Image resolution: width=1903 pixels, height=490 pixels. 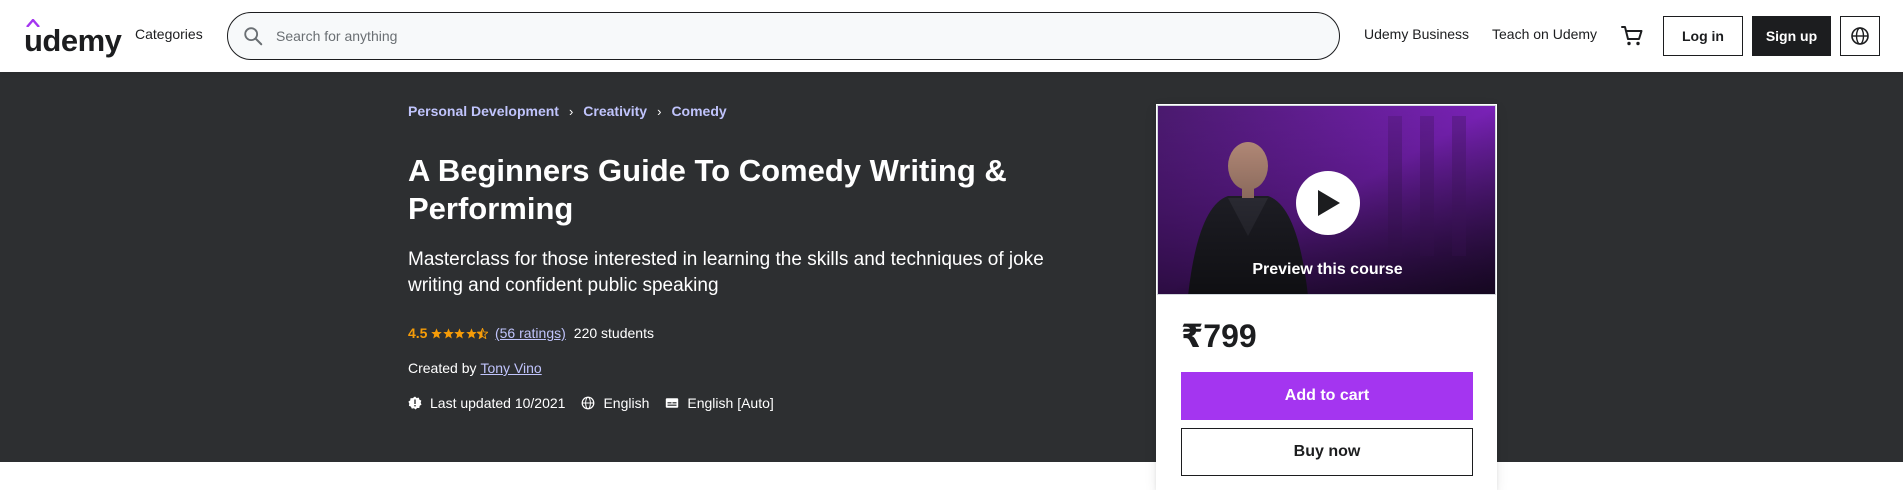 What do you see at coordinates (730, 403) in the screenshot?
I see `captions-text: English [Auto]` at bounding box center [730, 403].